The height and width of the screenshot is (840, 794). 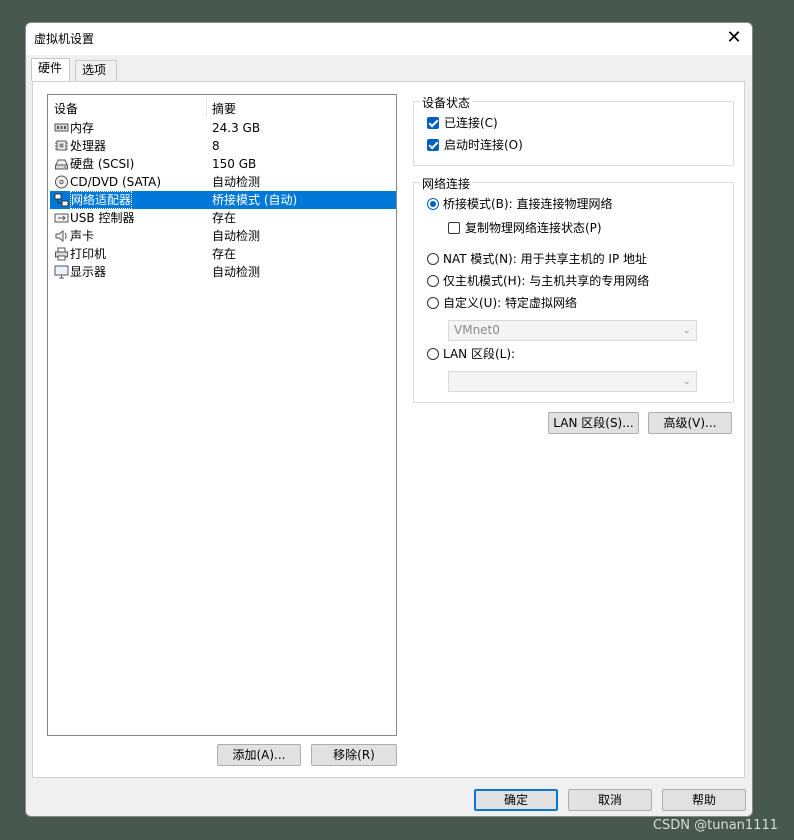 I want to click on device-name: 显示器, so click(x=88, y=272).